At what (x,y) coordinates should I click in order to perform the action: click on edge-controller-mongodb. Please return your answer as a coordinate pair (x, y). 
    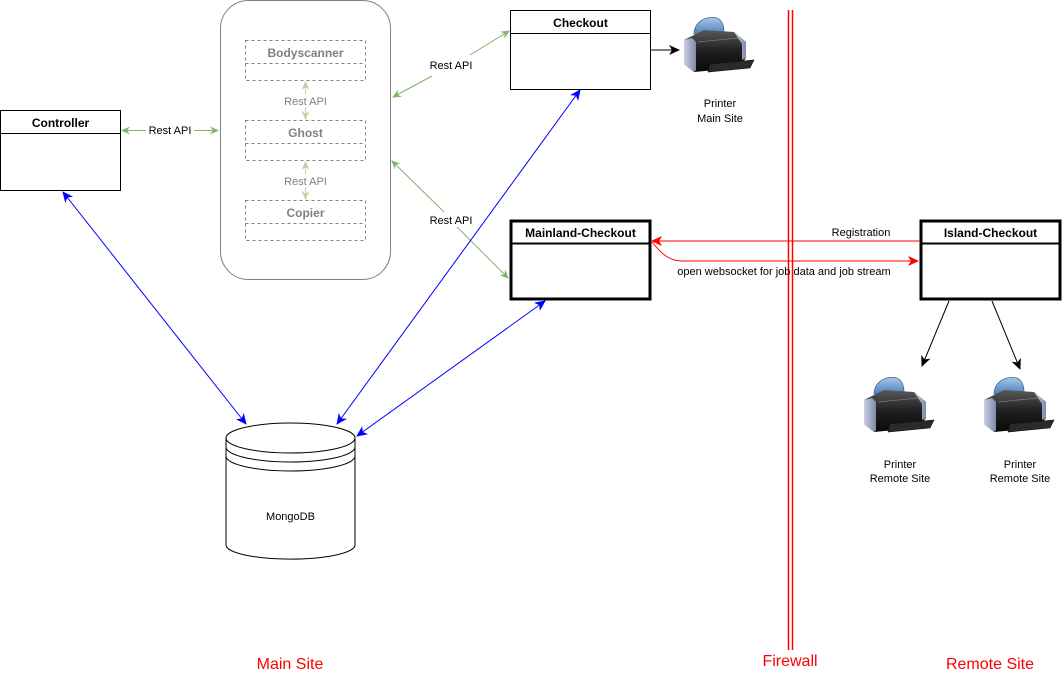
    Looking at the image, I should click on (154, 308).